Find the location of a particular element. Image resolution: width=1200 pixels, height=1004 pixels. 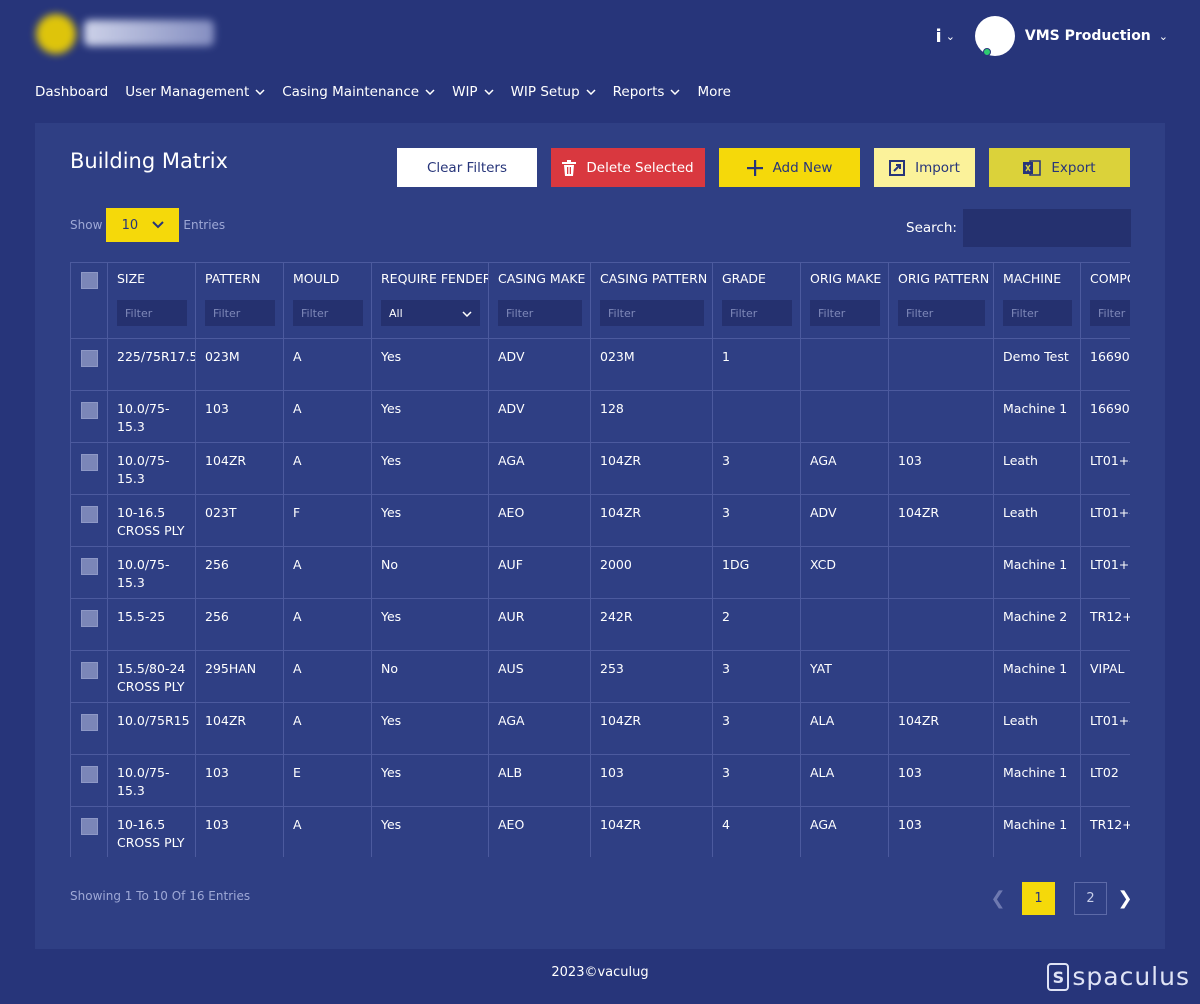

page-button-1: 1 is located at coordinates (1038, 898).